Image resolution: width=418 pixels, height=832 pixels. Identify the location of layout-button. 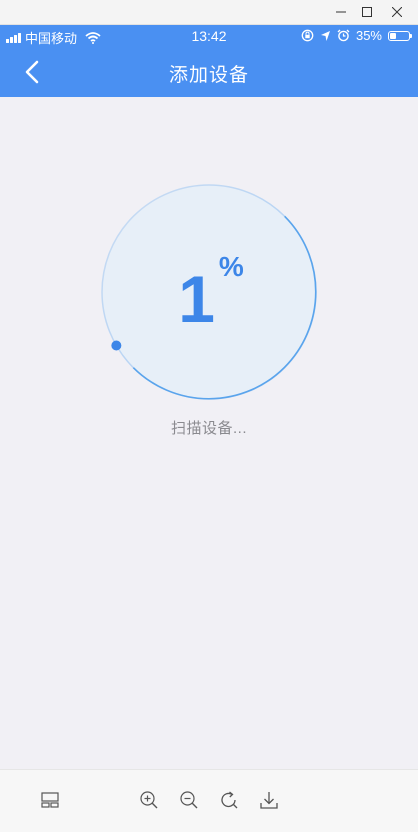
(50, 800).